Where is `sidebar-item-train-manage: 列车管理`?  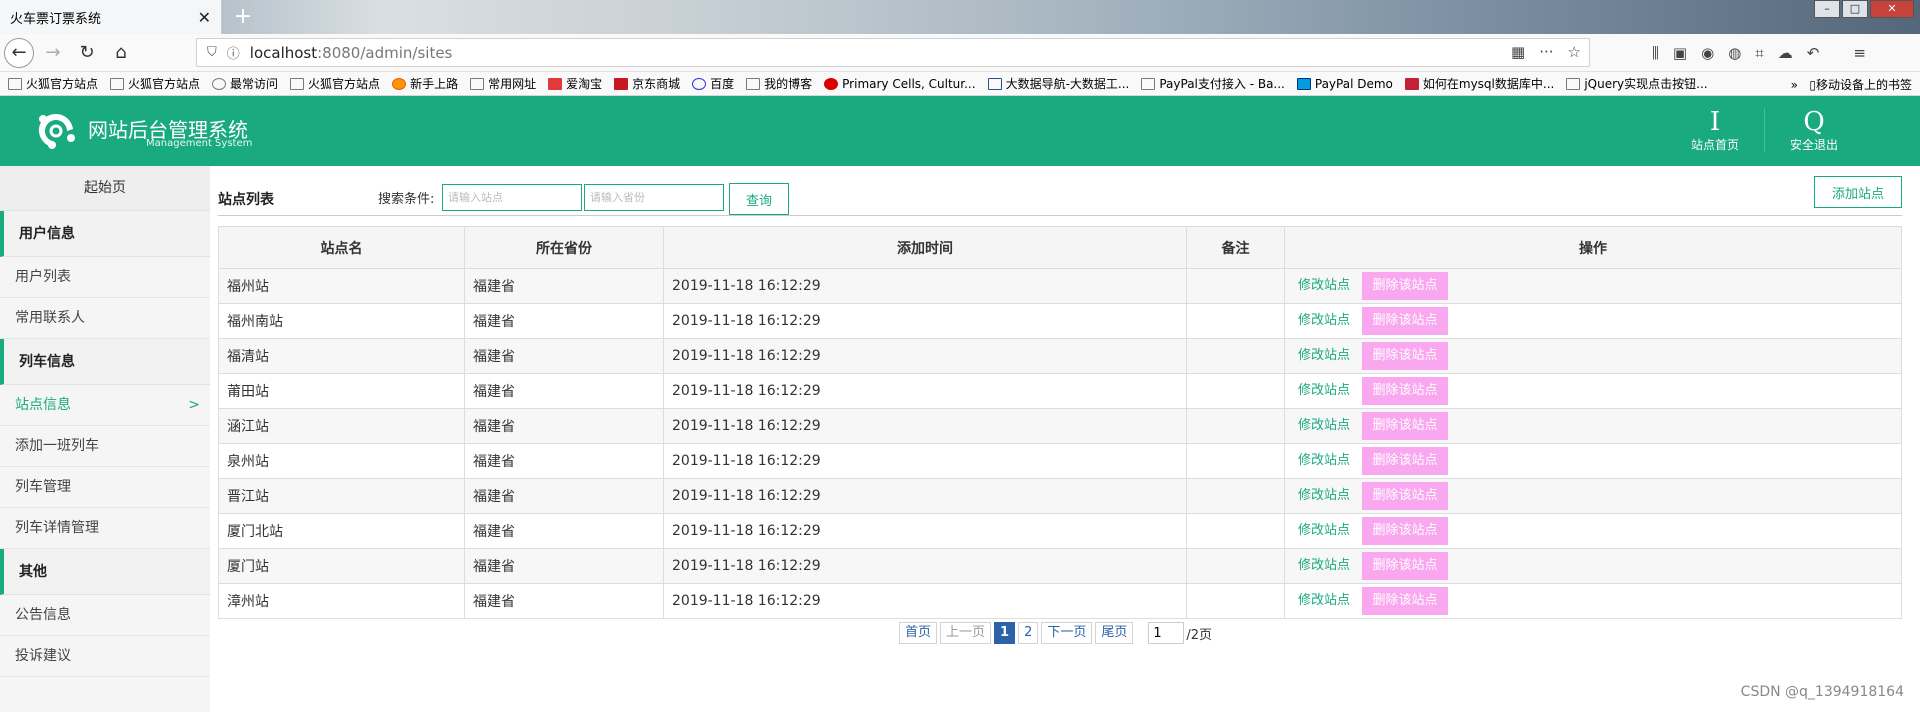 sidebar-item-train-manage: 列车管理 is located at coordinates (105, 487).